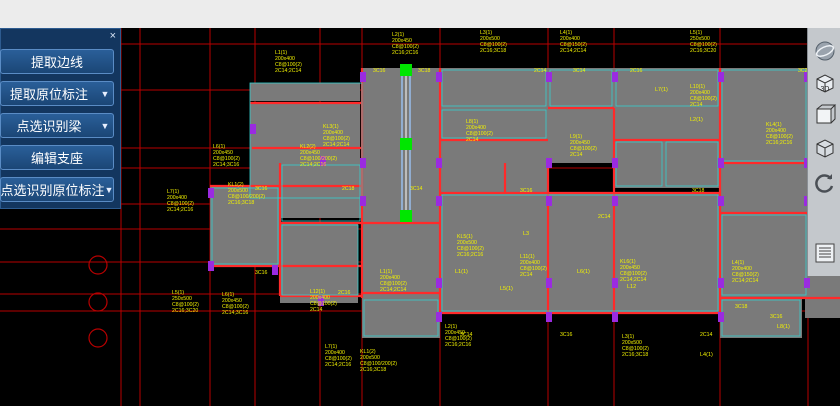  I want to click on room-label: L5(1), so click(506, 289).